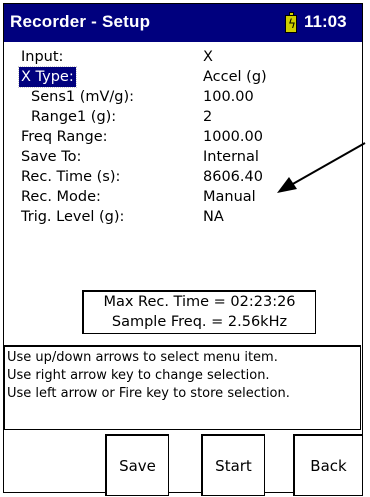  I want to click on app-title: Recorder - Setup, so click(80, 21).